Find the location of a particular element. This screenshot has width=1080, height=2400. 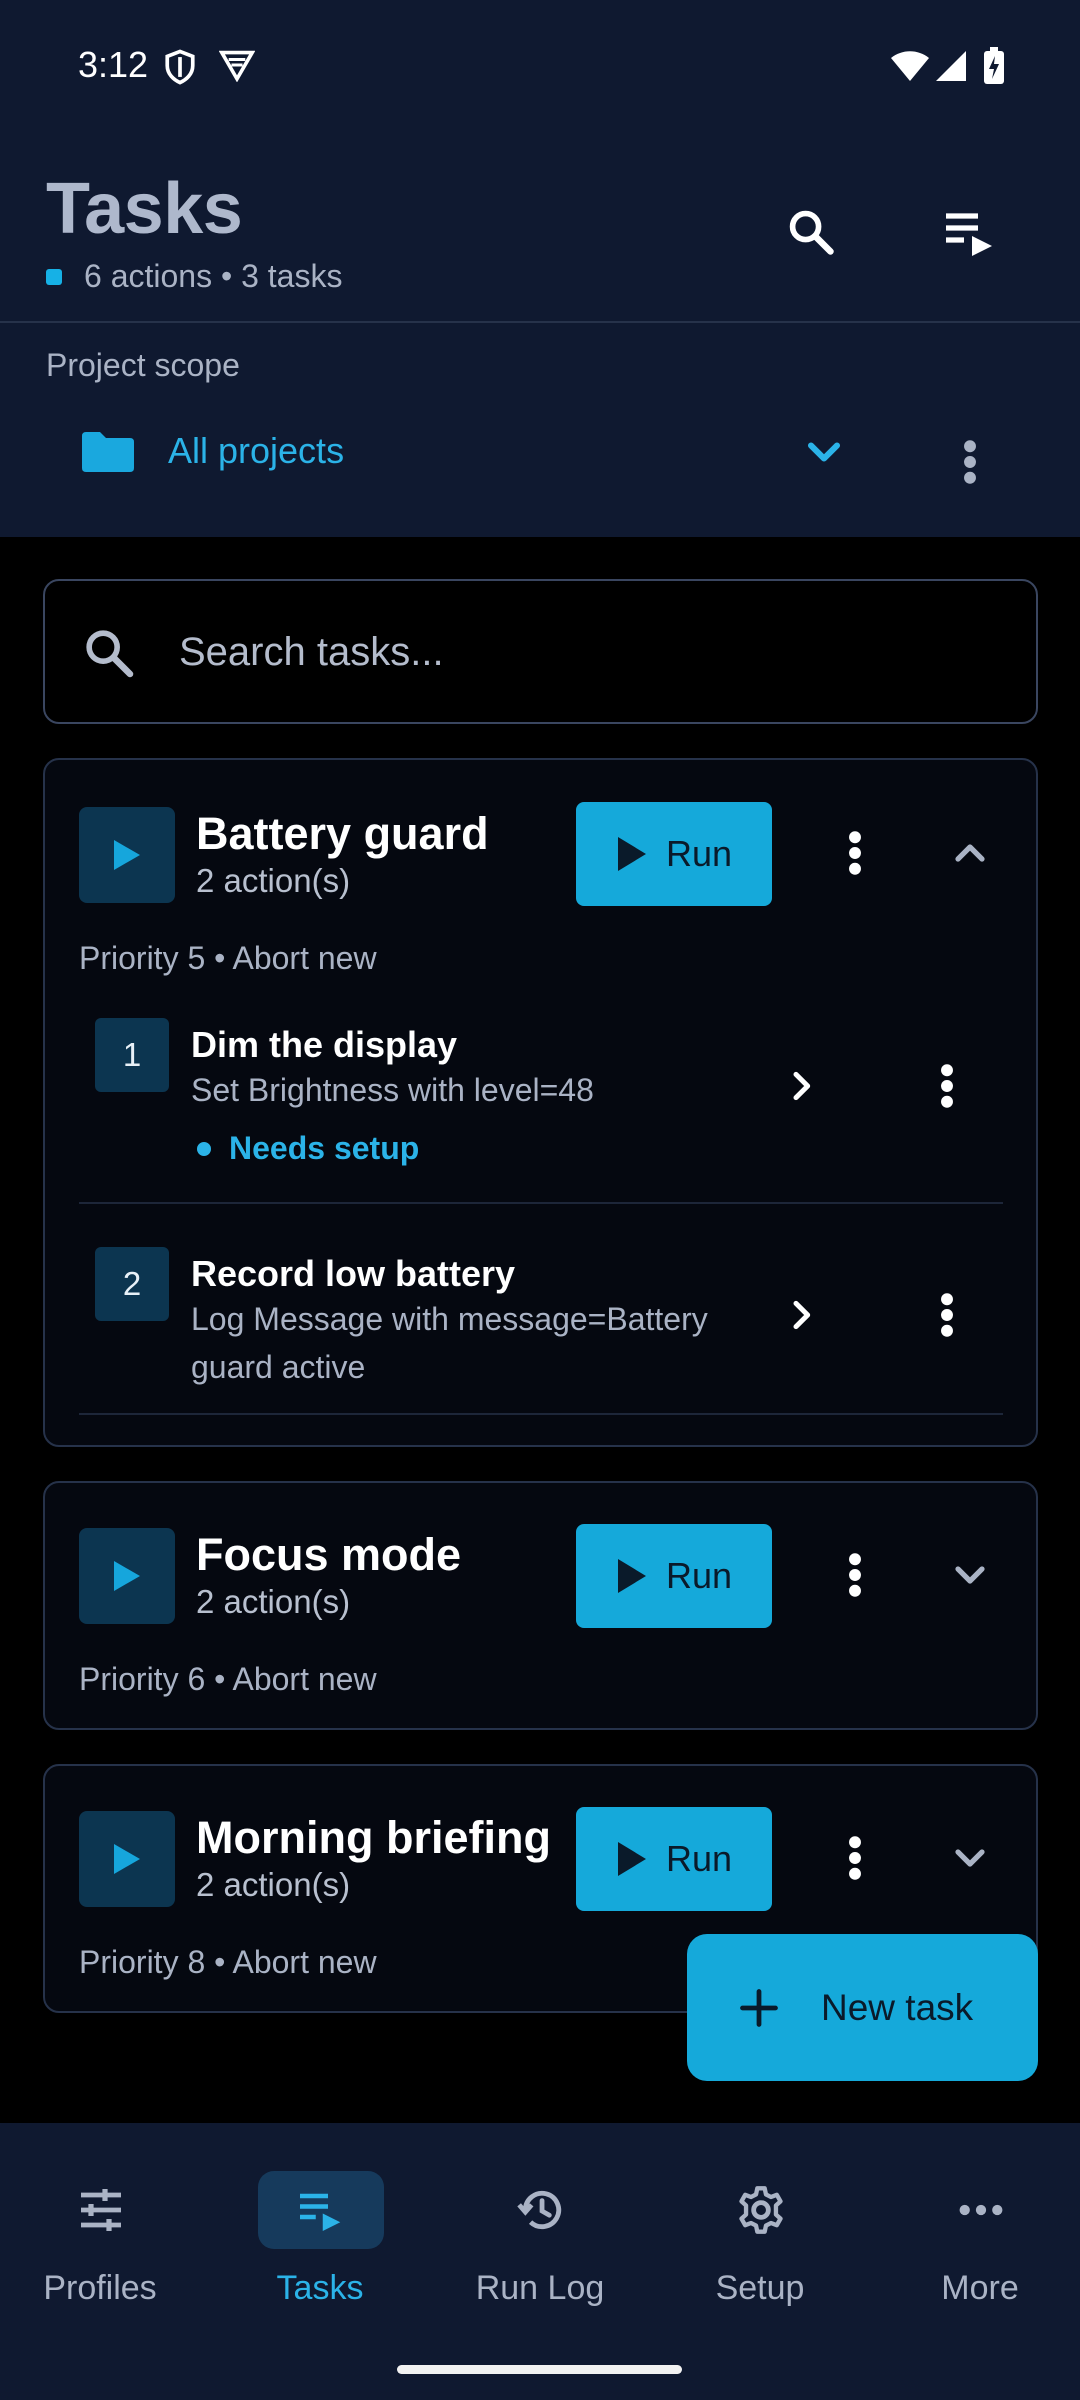

needs-setup-label: Needs setup is located at coordinates (324, 1148).